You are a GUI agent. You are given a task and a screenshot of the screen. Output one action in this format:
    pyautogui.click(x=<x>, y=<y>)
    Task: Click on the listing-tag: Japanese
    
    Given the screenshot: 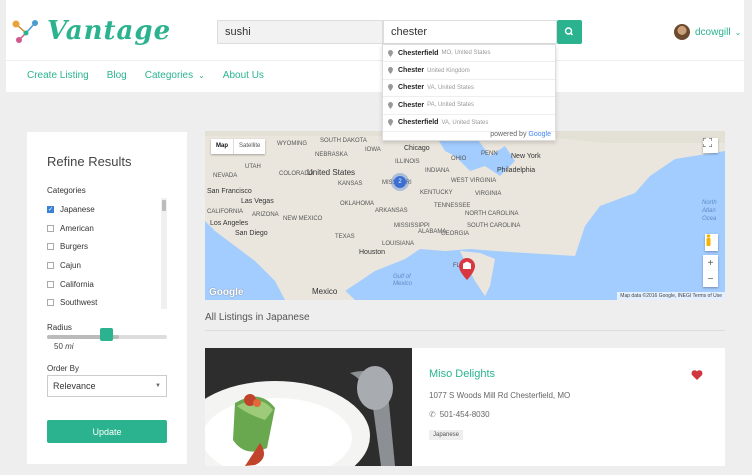 What is the action you would take?
    pyautogui.click(x=446, y=435)
    